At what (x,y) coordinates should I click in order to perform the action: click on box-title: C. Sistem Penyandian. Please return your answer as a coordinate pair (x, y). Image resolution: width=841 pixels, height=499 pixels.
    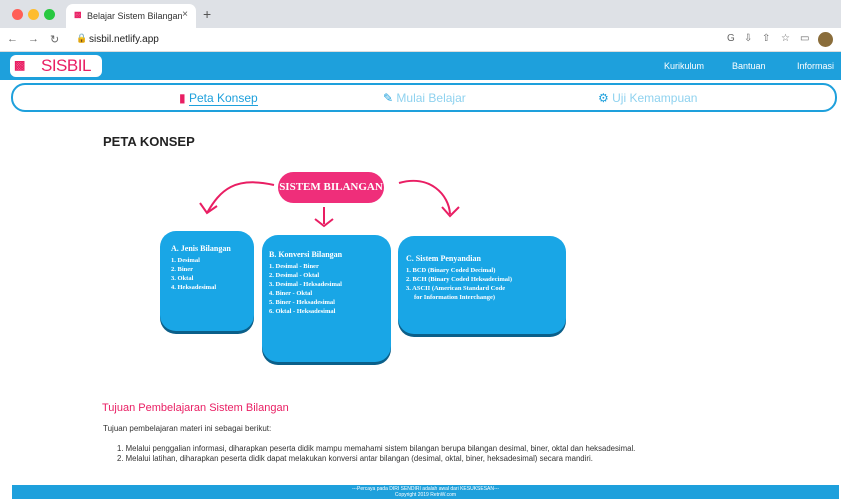
    Looking at the image, I should click on (443, 258).